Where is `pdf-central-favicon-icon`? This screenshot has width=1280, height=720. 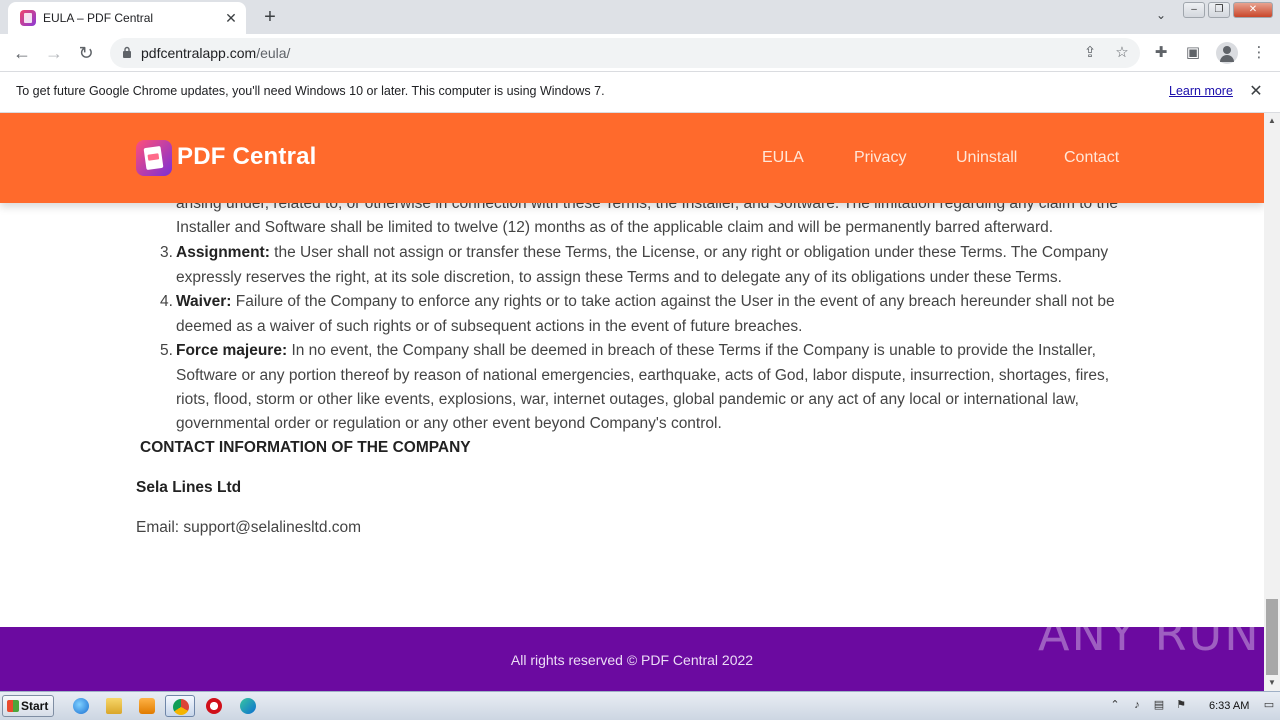 pdf-central-favicon-icon is located at coordinates (28, 18).